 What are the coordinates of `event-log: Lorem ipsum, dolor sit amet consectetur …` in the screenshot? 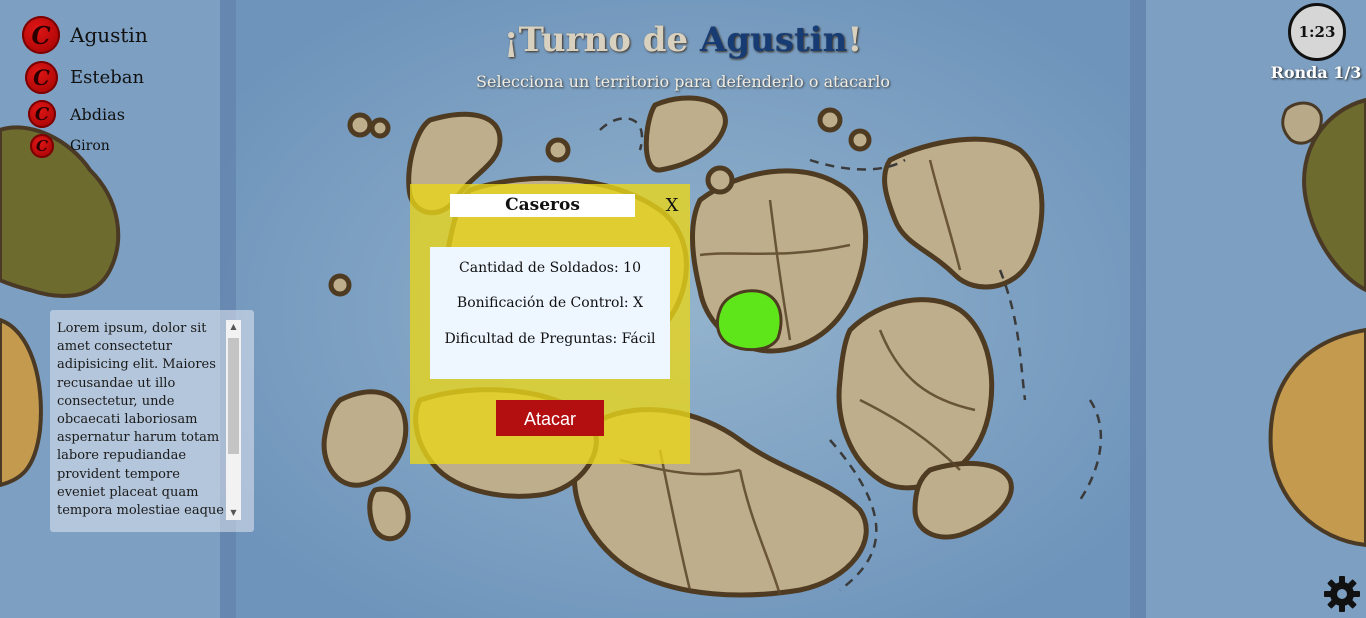 It's located at (152, 421).